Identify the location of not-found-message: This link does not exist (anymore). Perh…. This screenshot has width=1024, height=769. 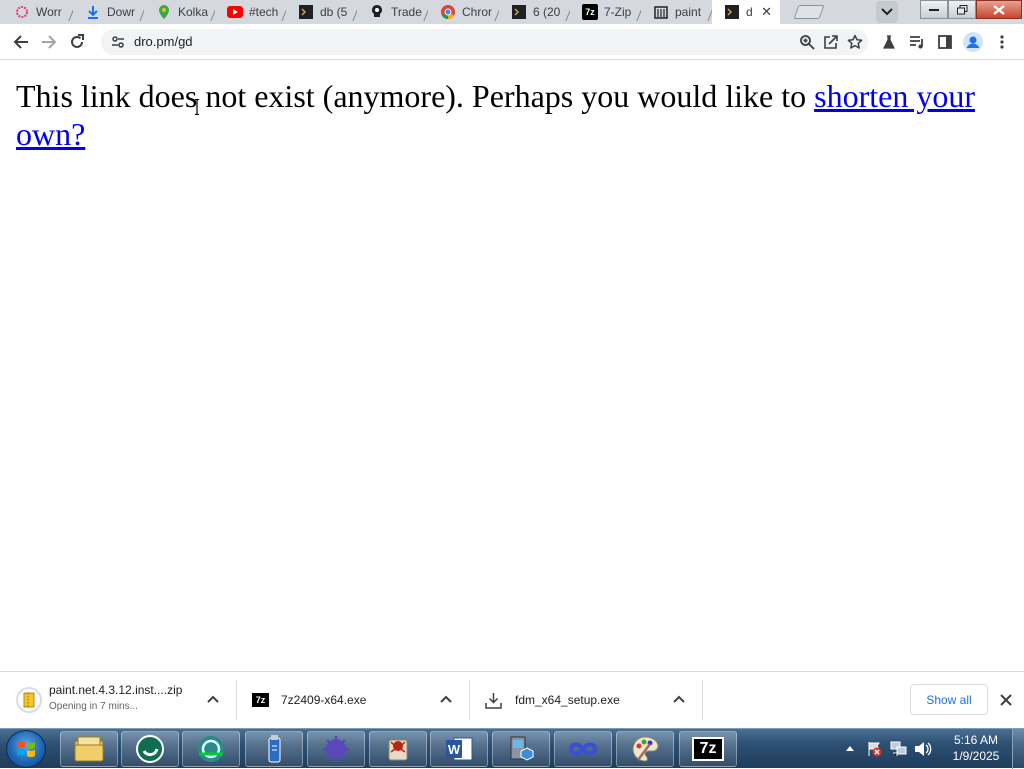
(511, 115).